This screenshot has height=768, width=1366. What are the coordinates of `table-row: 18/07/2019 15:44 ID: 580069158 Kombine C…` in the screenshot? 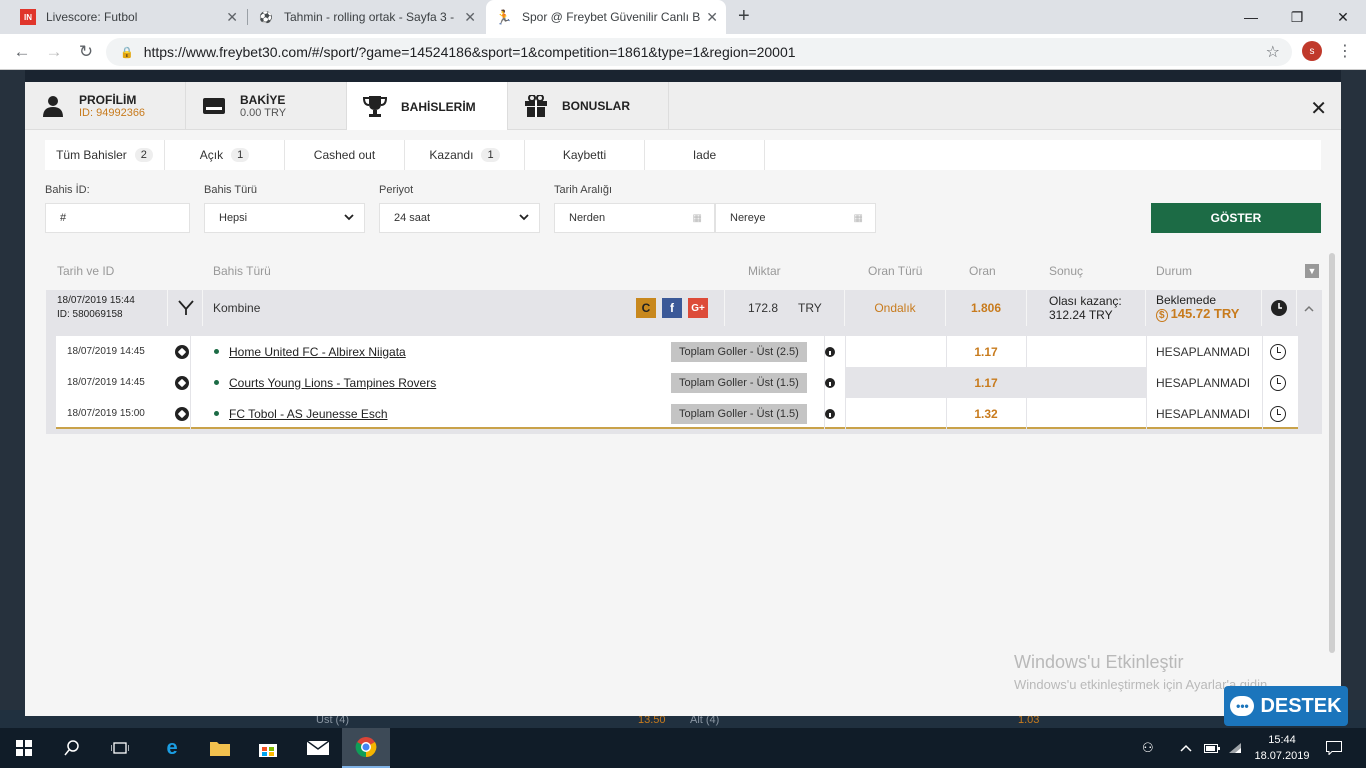 It's located at (684, 308).